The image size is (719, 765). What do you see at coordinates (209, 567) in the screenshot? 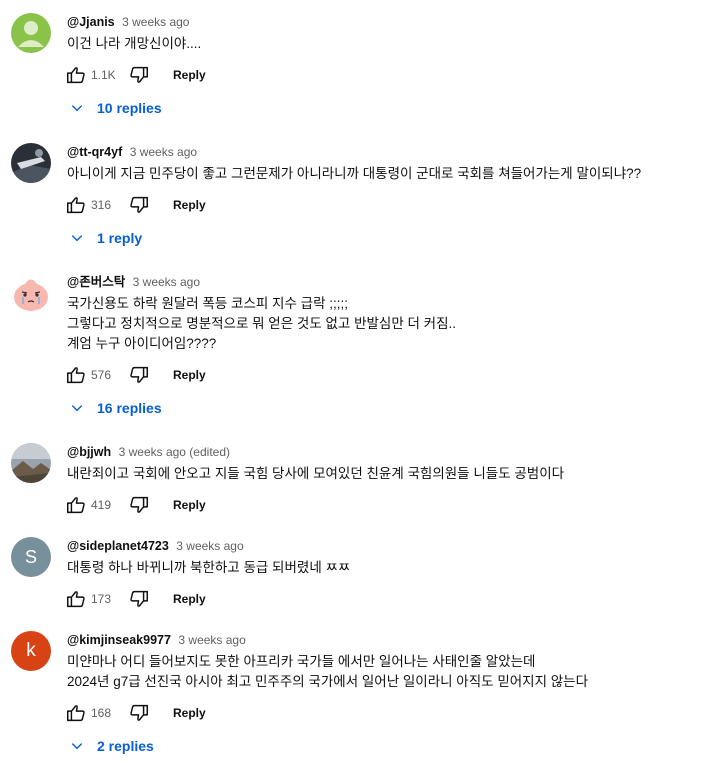
I see `comment-text: 대통령 하나 바뀌니까 북한하고 동급 되버렸네 ㅉㅉ` at bounding box center [209, 567].